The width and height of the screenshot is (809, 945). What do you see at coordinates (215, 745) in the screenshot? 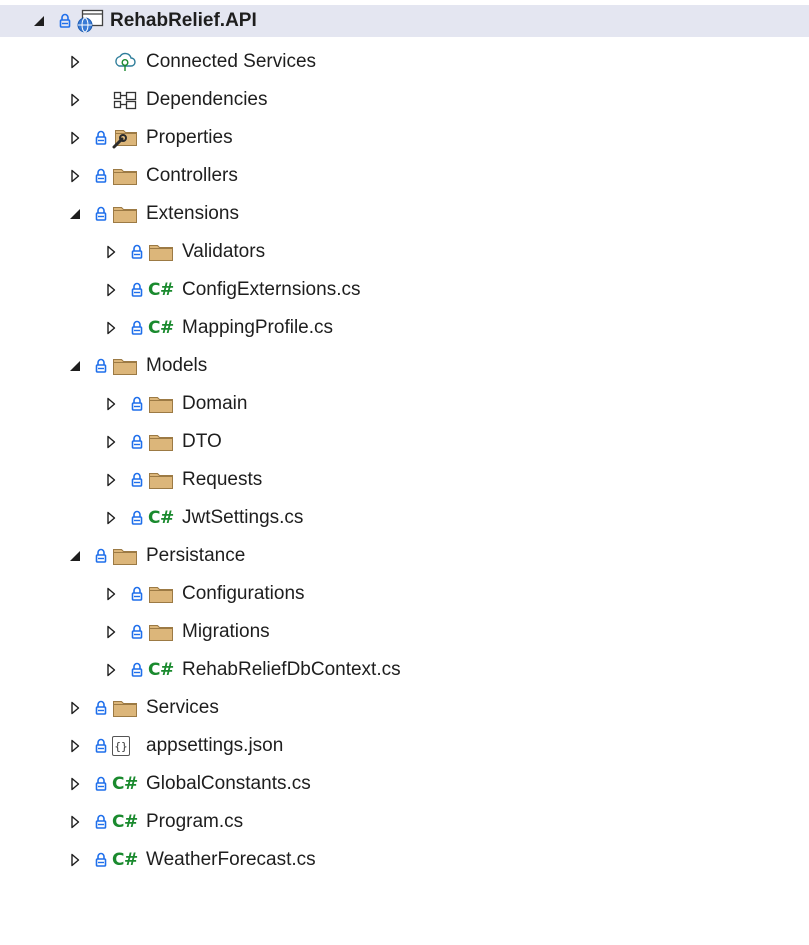
I see `tree-item-label: appsettings.json` at bounding box center [215, 745].